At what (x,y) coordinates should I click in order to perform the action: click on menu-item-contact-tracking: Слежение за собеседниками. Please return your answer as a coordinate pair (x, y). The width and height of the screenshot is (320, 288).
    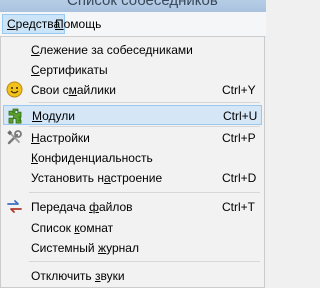
    Looking at the image, I should click on (132, 50).